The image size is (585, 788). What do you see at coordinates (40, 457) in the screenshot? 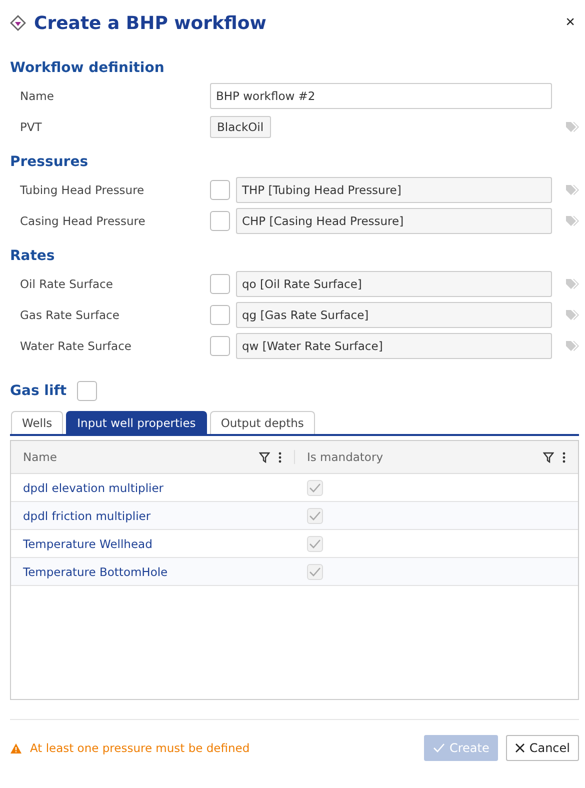
I see `column-header: Name` at bounding box center [40, 457].